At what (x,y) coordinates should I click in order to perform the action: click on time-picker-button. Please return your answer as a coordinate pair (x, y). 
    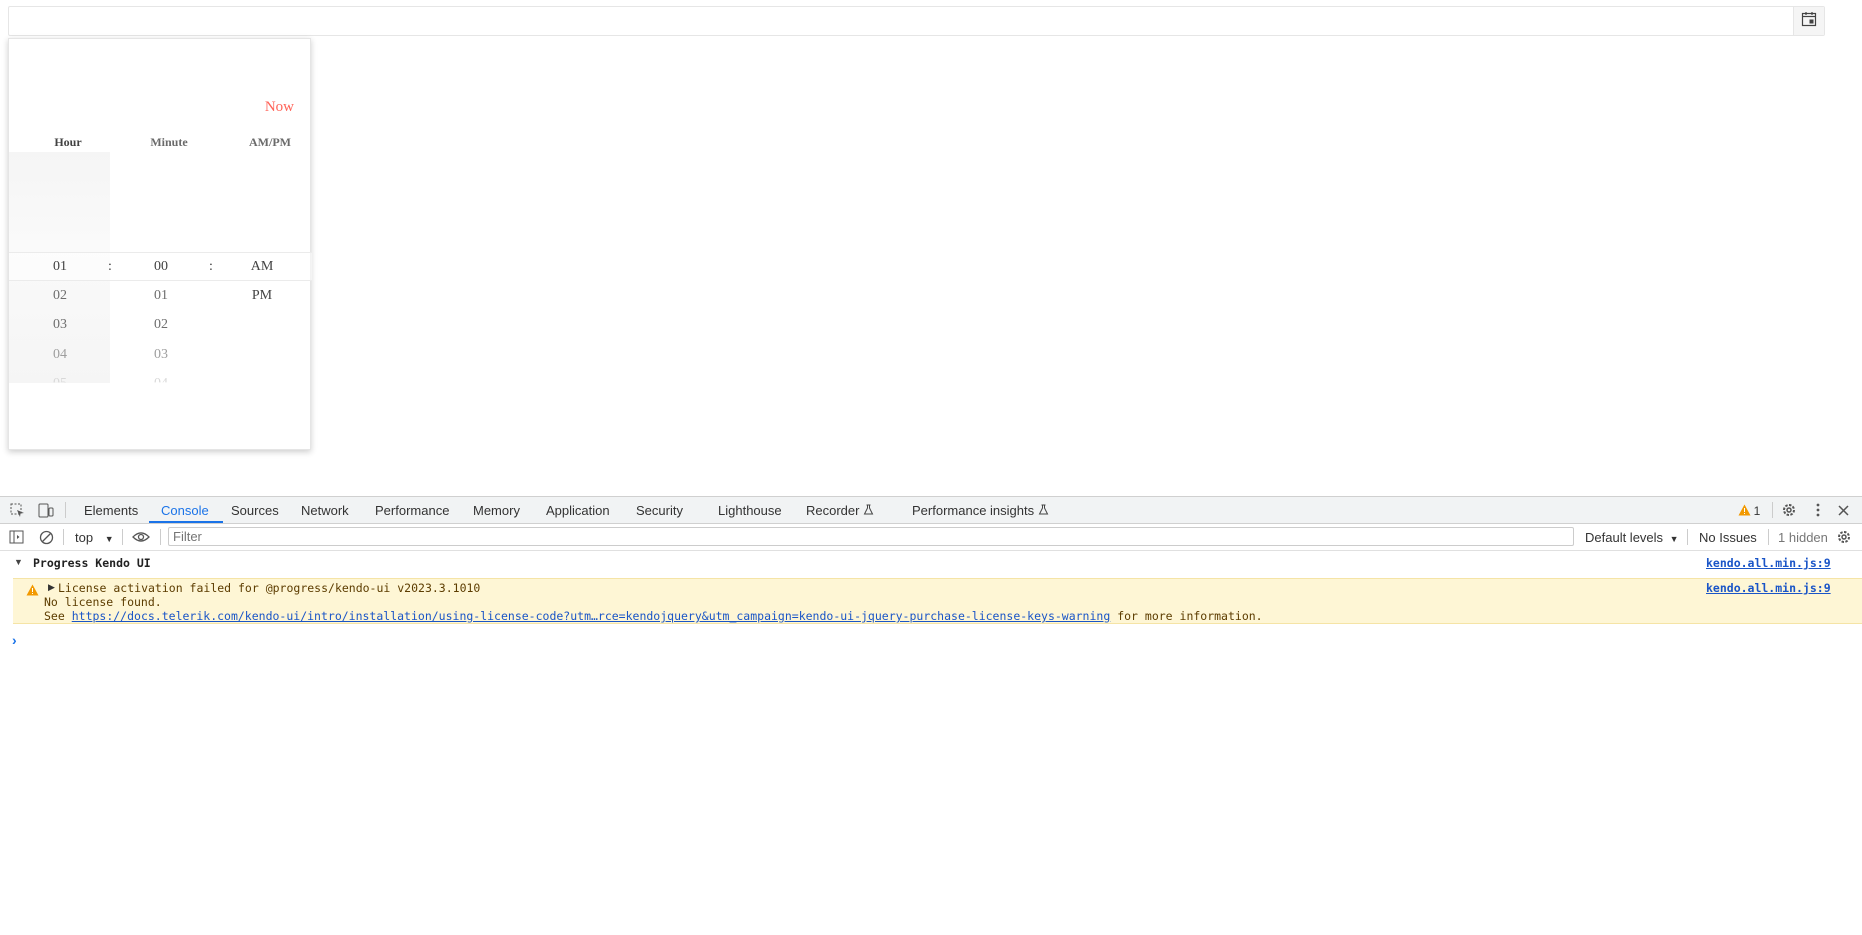
    Looking at the image, I should click on (1808, 21).